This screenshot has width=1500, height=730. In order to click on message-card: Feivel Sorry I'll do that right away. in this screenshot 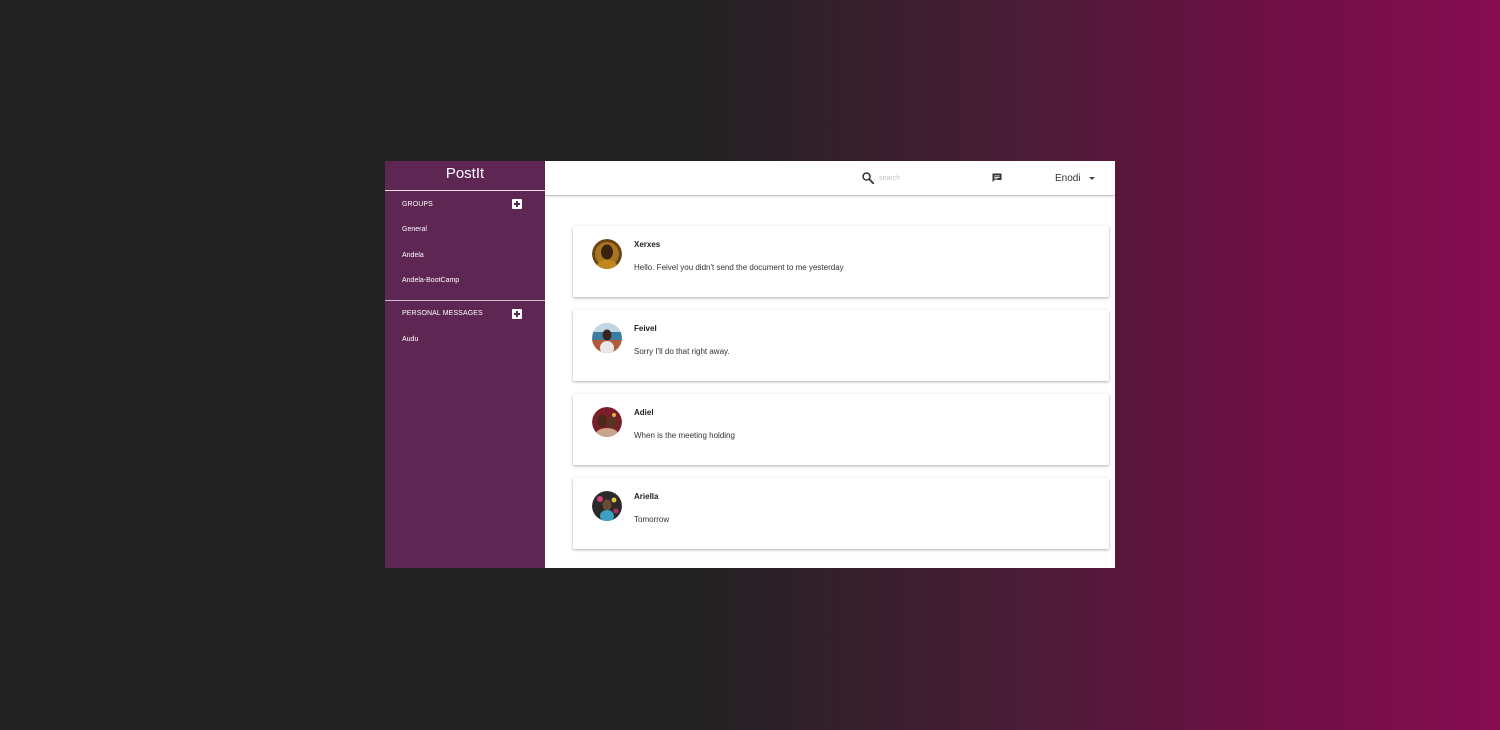, I will do `click(841, 345)`.